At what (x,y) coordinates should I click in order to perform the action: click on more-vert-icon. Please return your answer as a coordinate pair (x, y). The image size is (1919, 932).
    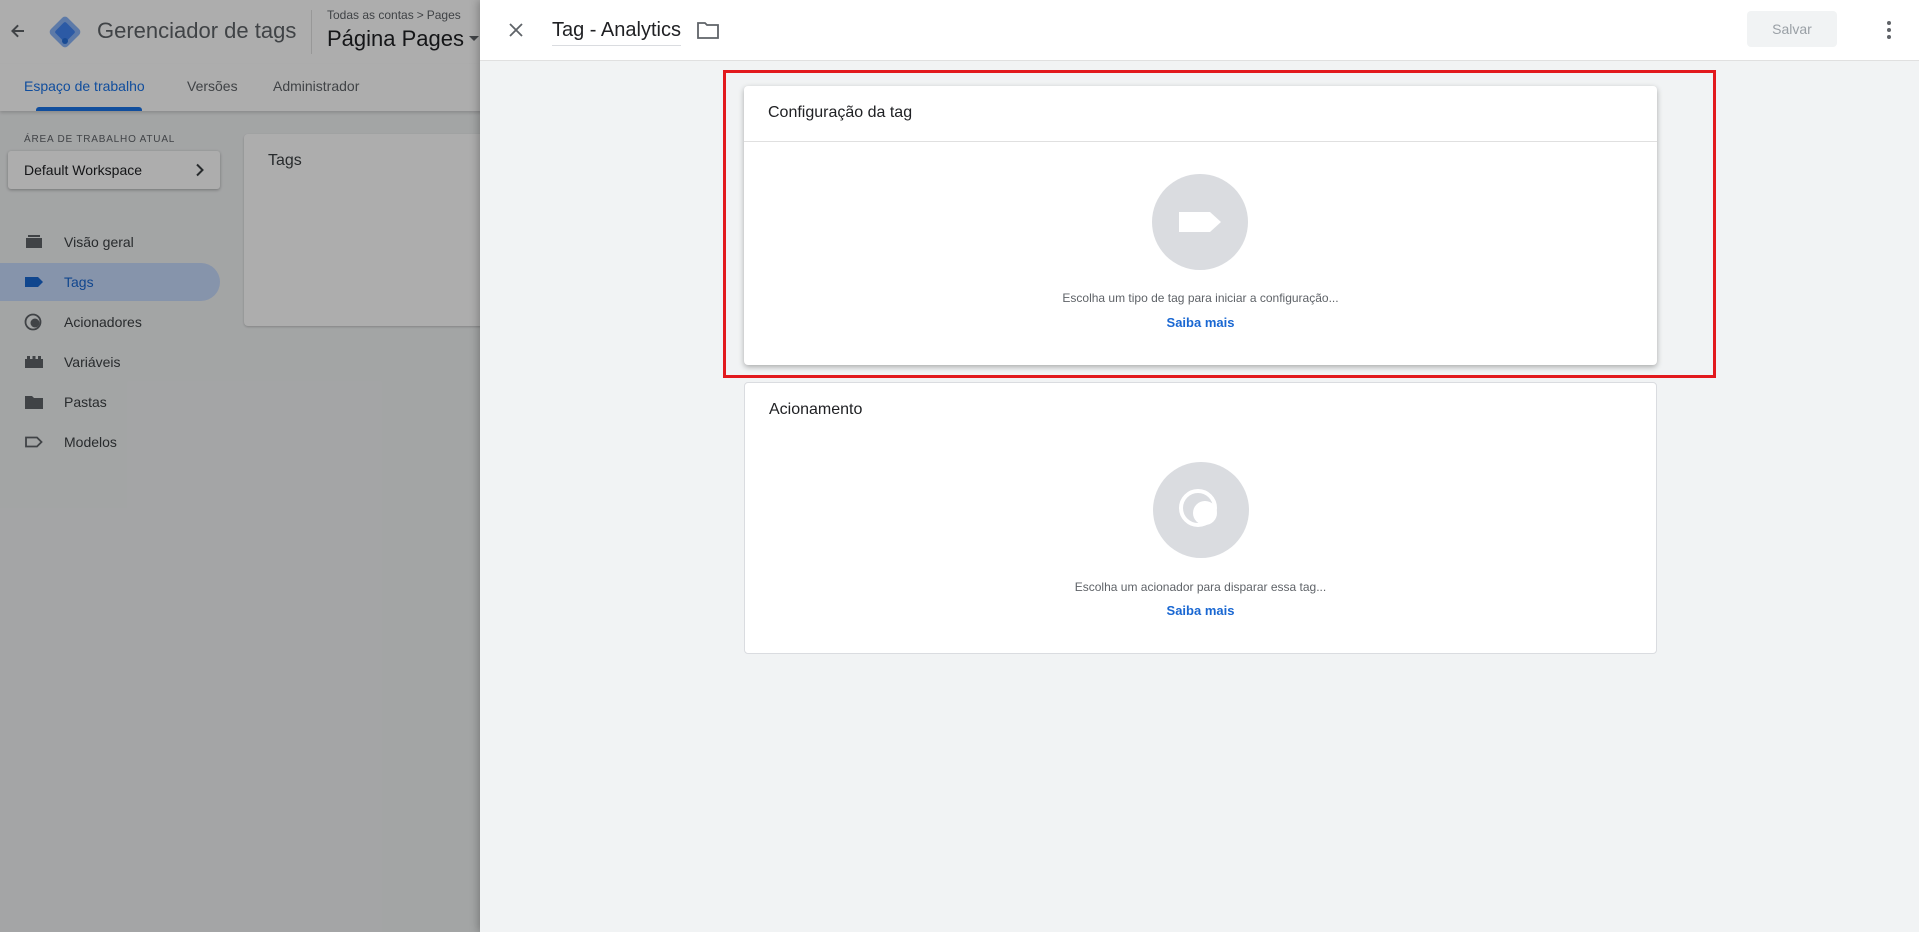
    Looking at the image, I should click on (1889, 30).